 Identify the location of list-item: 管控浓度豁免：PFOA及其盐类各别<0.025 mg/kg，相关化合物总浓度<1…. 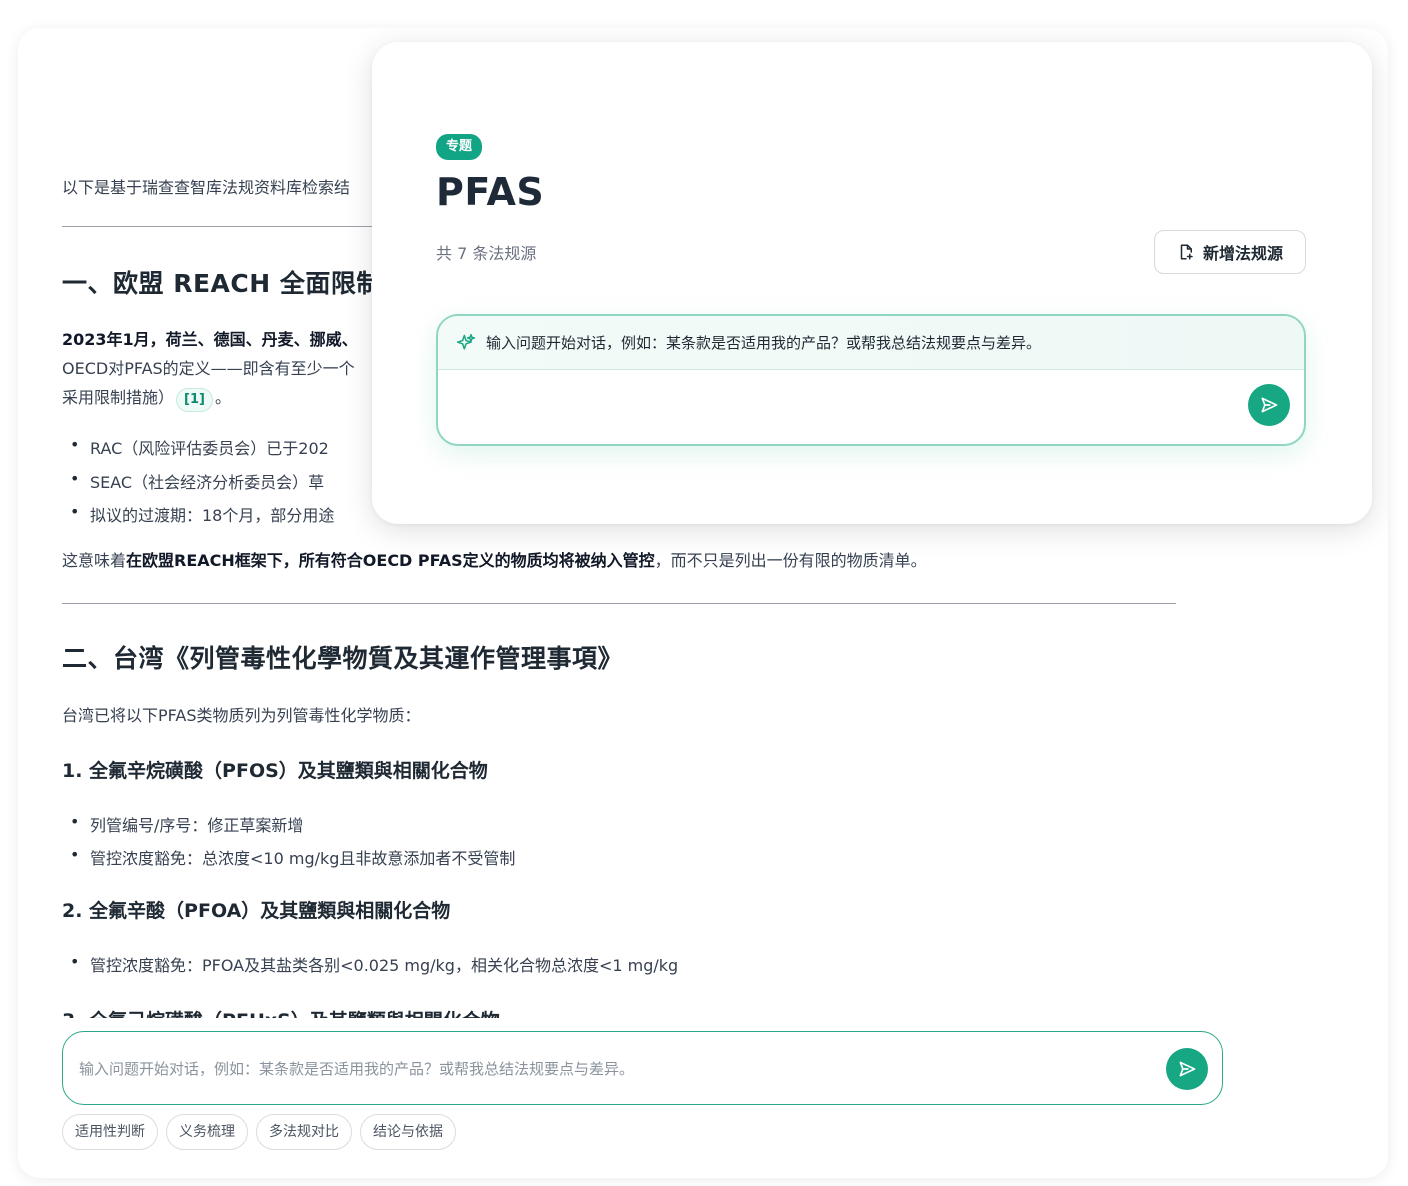
(374, 964).